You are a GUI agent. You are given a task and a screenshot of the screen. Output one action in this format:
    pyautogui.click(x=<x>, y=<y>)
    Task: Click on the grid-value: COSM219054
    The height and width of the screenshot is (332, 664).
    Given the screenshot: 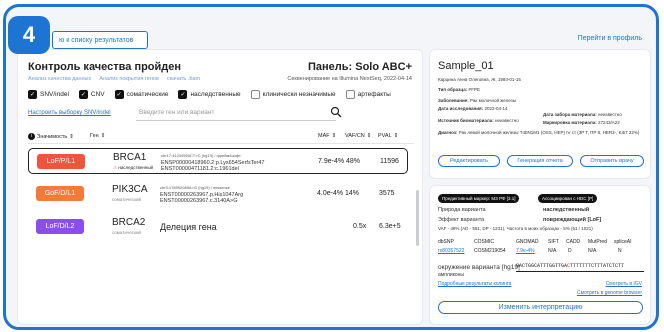 What is the action you would take?
    pyautogui.click(x=490, y=251)
    